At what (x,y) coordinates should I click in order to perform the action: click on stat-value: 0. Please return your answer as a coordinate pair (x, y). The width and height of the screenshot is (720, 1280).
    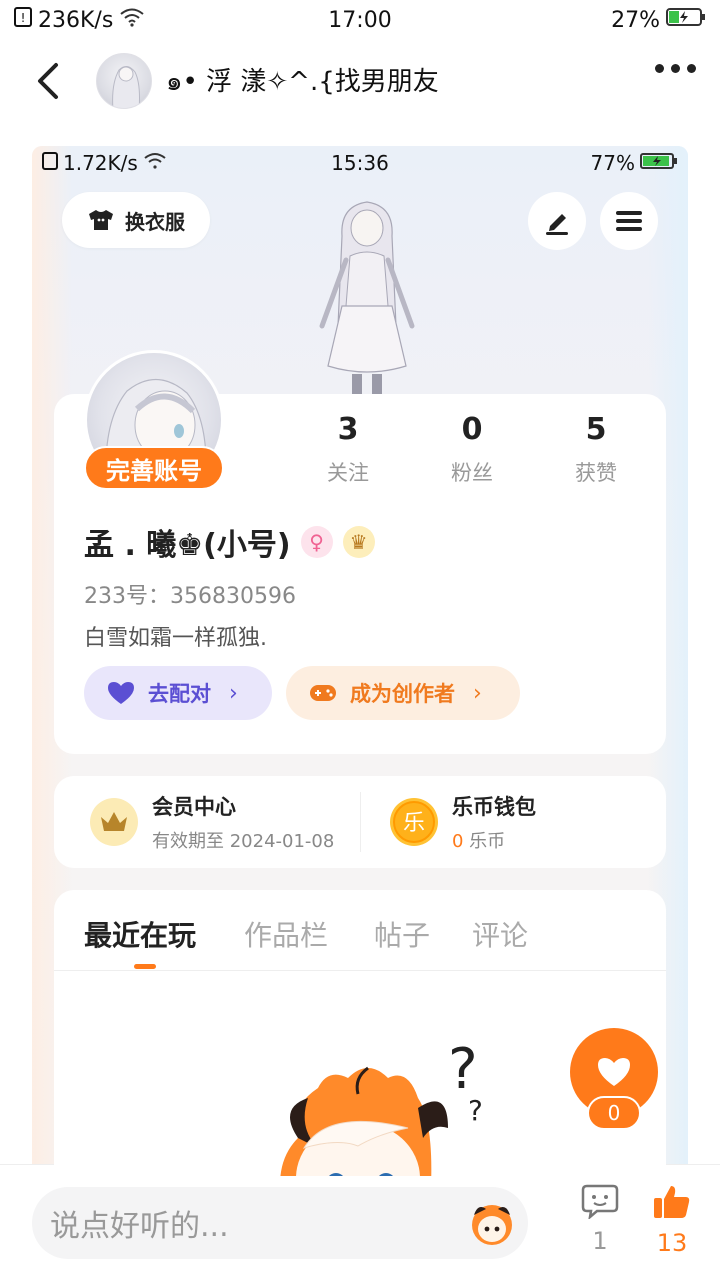
    Looking at the image, I should click on (472, 429).